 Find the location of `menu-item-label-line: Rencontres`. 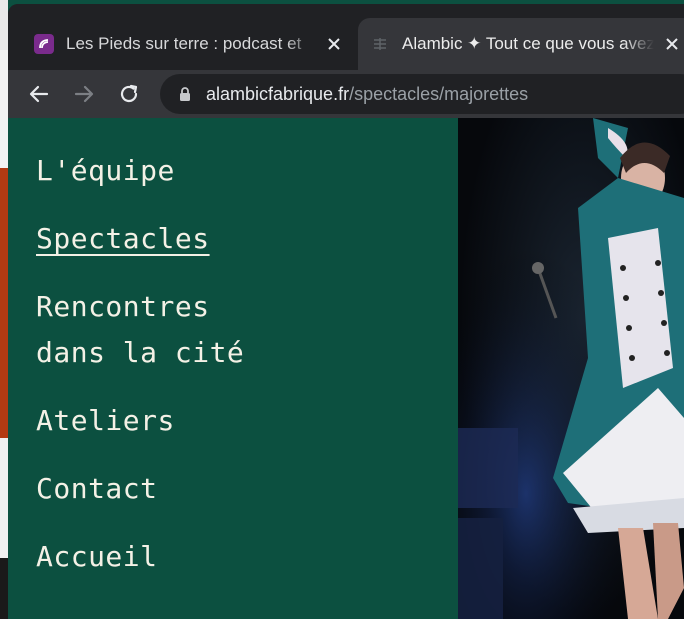

menu-item-label-line: Rencontres is located at coordinates (123, 306).